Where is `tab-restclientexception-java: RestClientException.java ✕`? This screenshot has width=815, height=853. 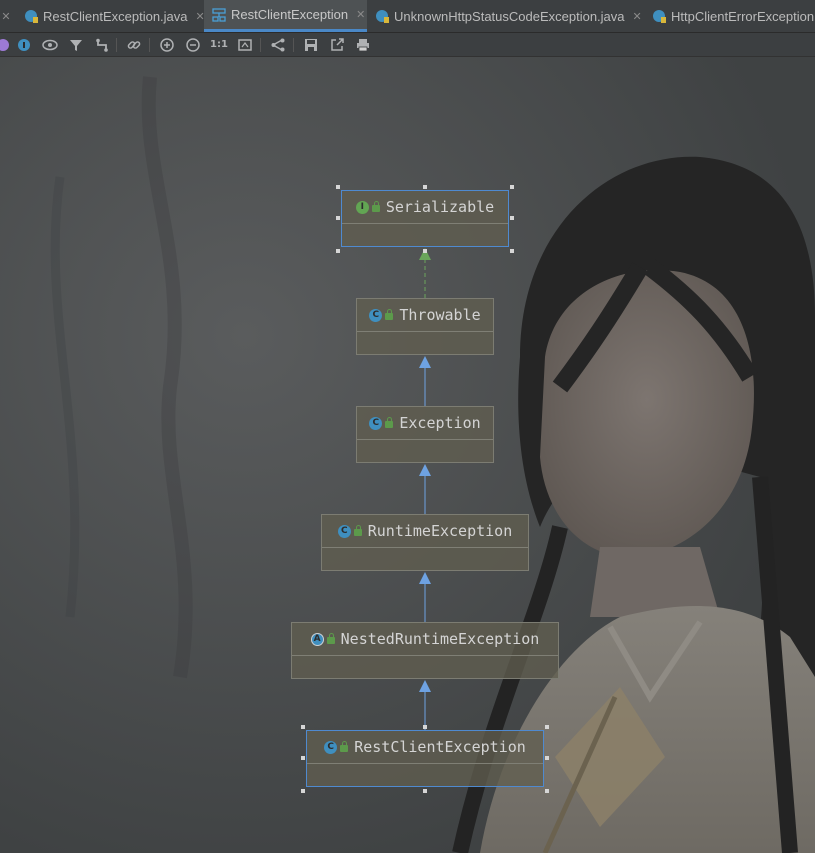
tab-restclientexception-java: RestClientException.java ✕ is located at coordinates (110, 16).